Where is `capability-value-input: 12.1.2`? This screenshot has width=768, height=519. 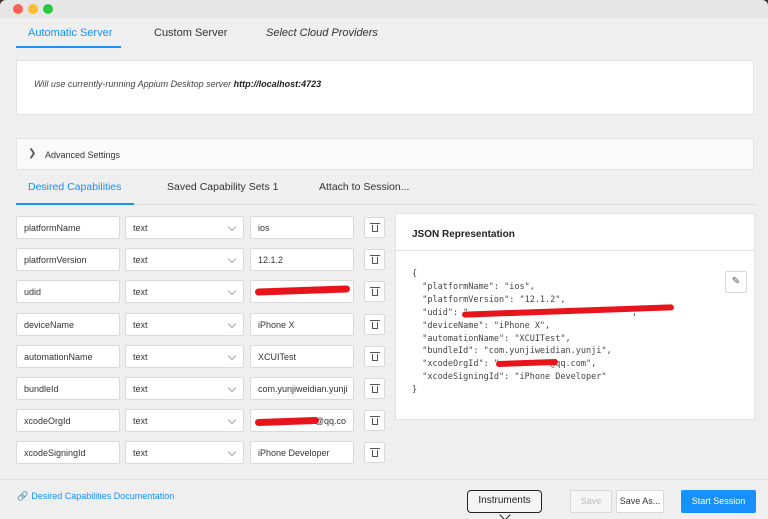
capability-value-input: 12.1.2 is located at coordinates (302, 259).